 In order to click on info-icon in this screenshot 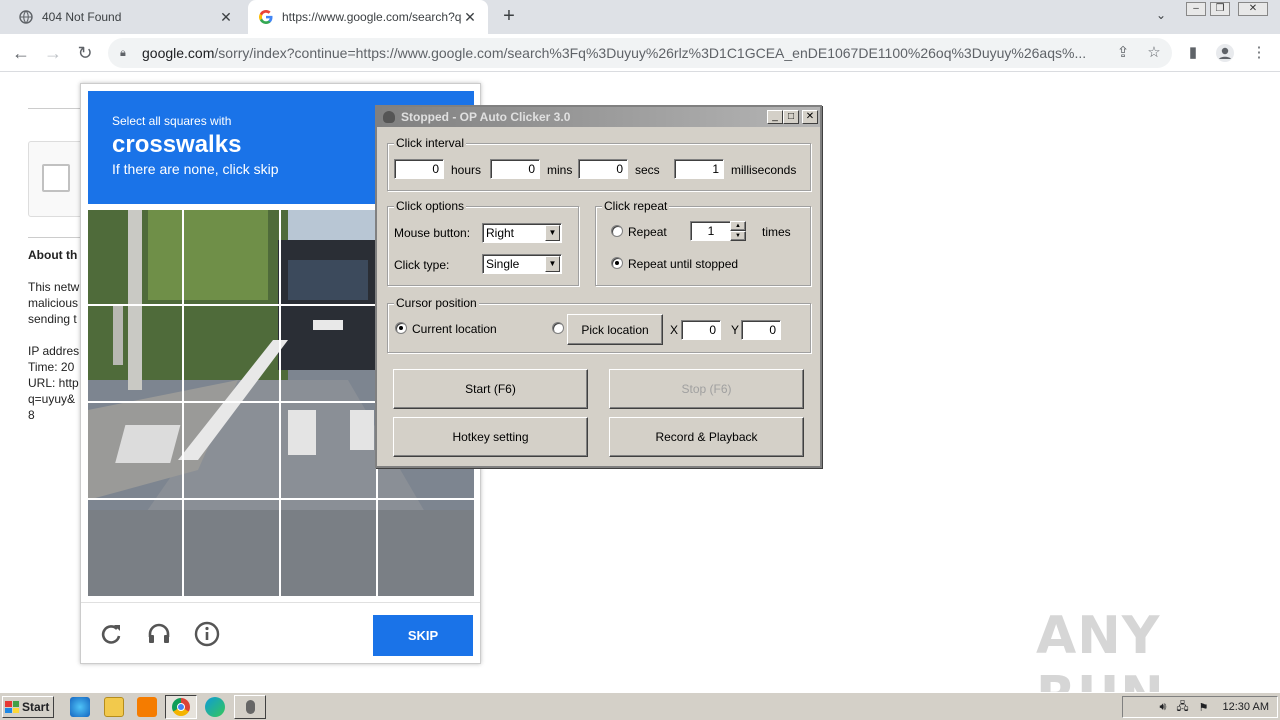, I will do `click(207, 634)`.